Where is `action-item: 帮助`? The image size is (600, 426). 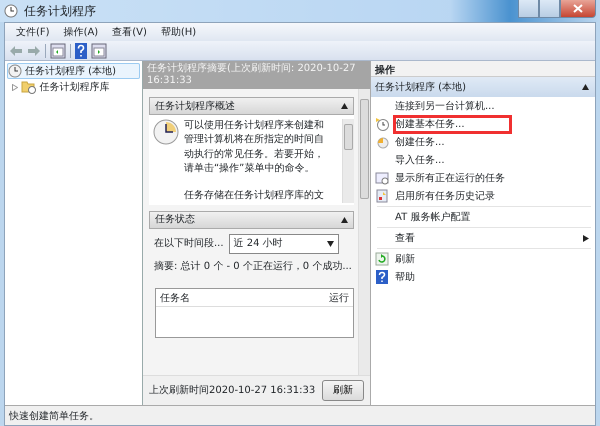 action-item: 帮助 is located at coordinates (483, 277).